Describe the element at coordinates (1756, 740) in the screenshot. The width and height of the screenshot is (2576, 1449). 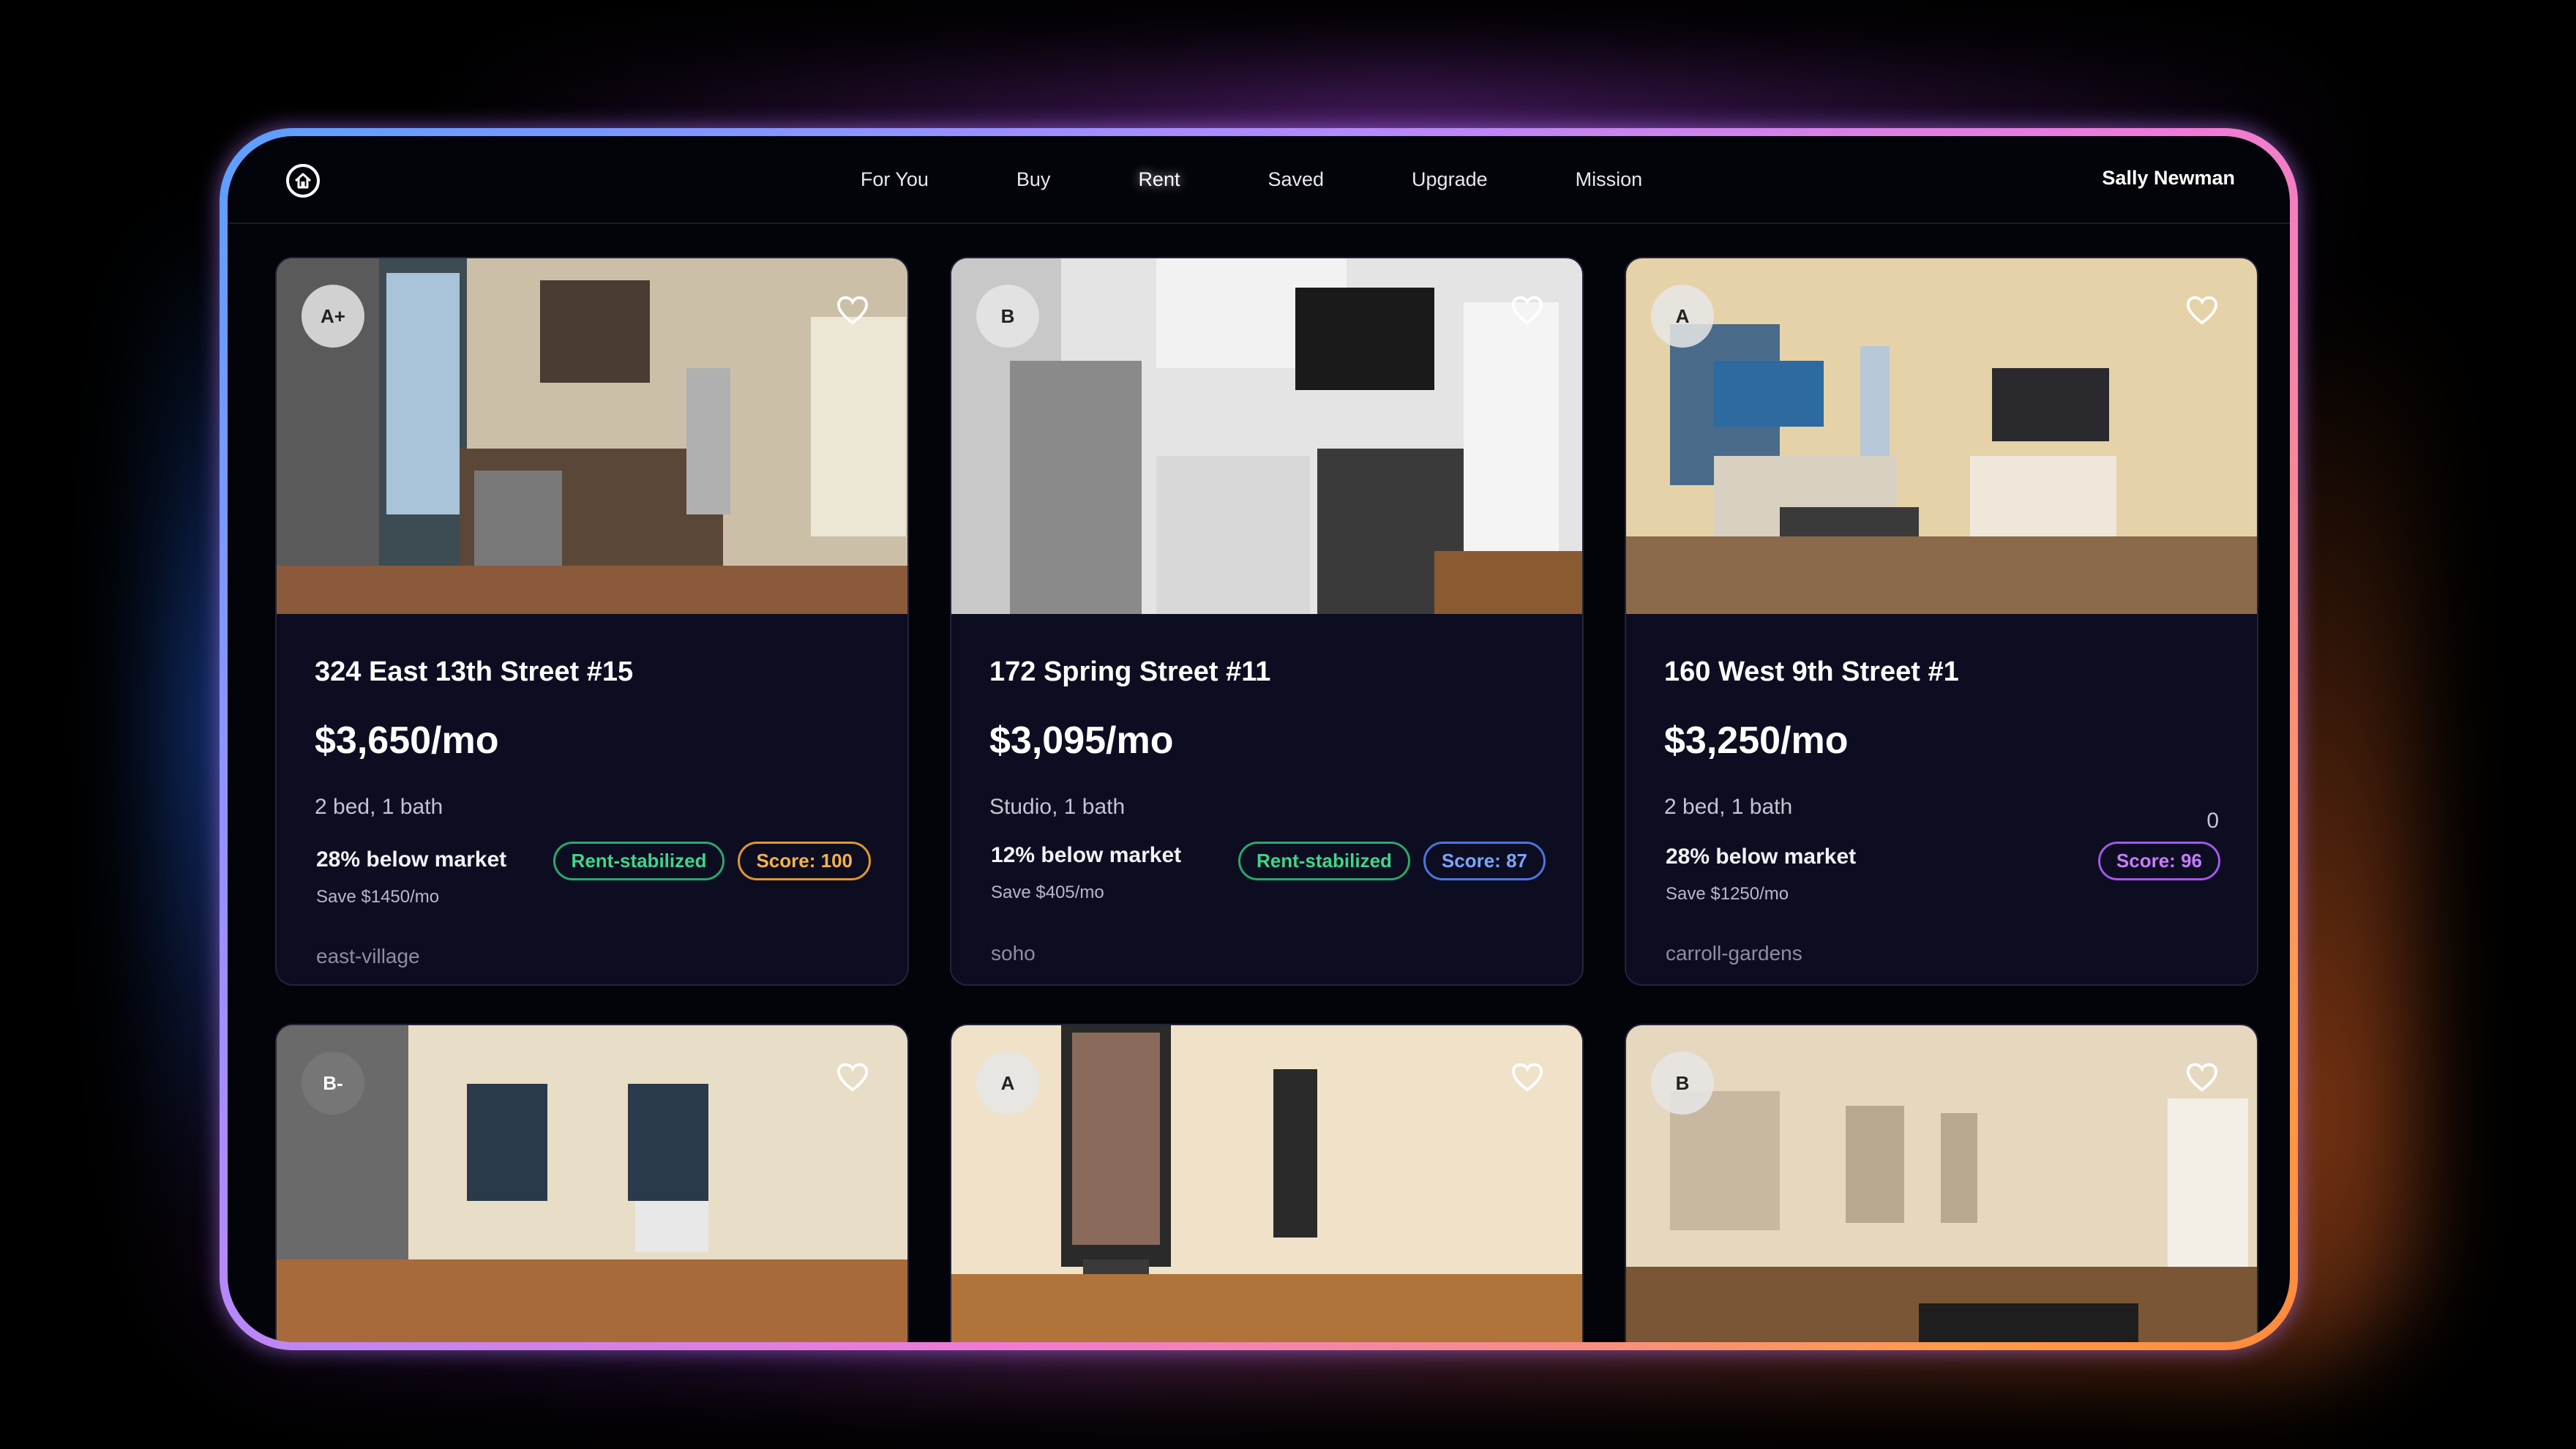
I see `listing-price: $3,250/mo` at that location.